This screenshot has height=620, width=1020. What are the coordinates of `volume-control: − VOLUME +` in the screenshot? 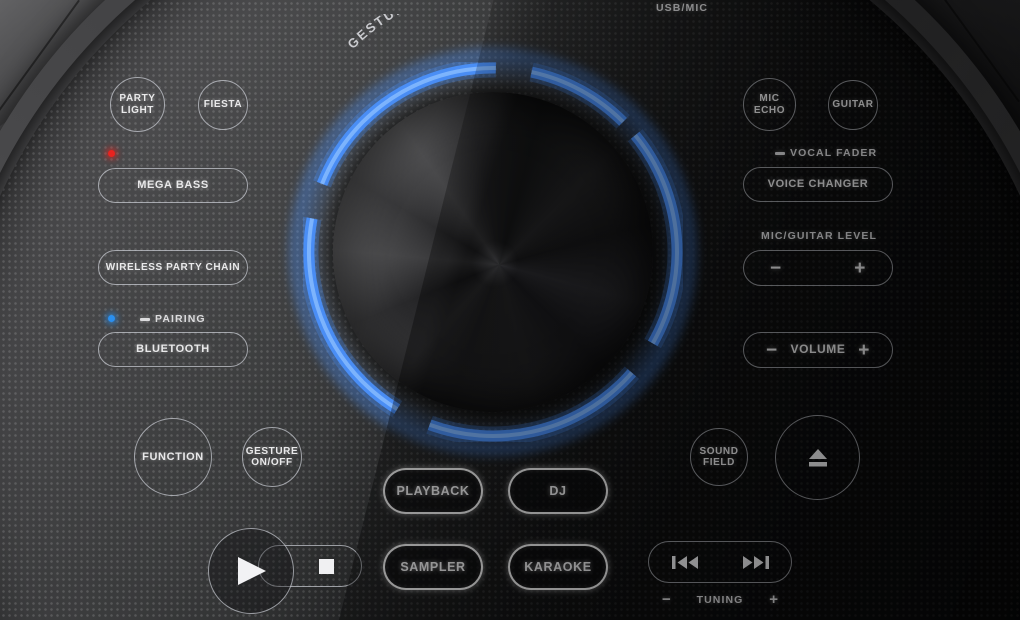 It's located at (818, 350).